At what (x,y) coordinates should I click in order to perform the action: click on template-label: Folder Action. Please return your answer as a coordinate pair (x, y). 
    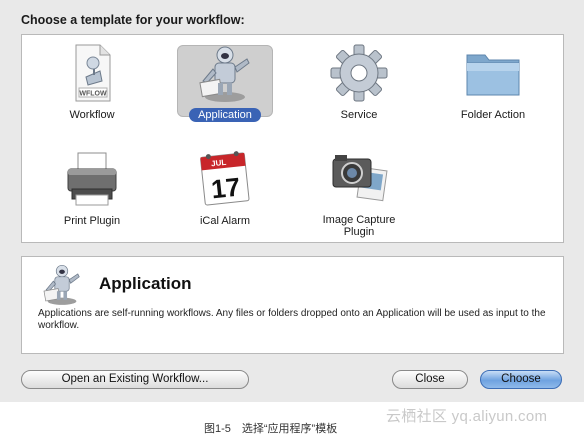
    Looking at the image, I should click on (493, 115).